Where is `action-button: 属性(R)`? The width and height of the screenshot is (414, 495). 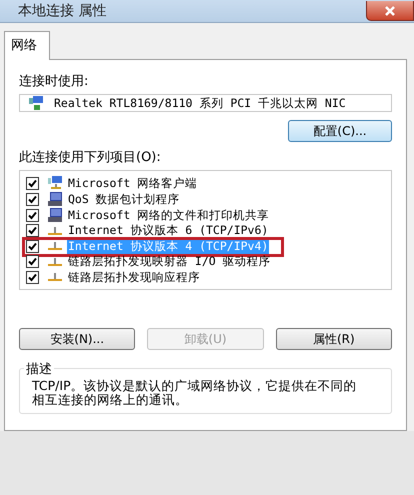
action-button: 属性(R) is located at coordinates (334, 339).